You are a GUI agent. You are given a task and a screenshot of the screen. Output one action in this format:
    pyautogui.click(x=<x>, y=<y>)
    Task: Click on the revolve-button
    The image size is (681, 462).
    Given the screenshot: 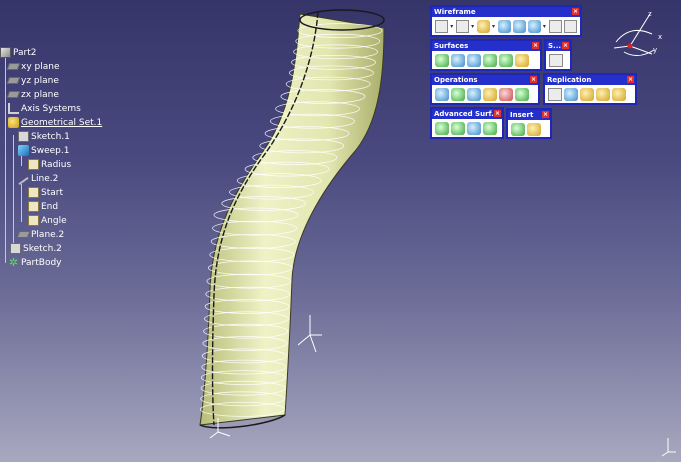 What is the action you would take?
    pyautogui.click(x=458, y=60)
    